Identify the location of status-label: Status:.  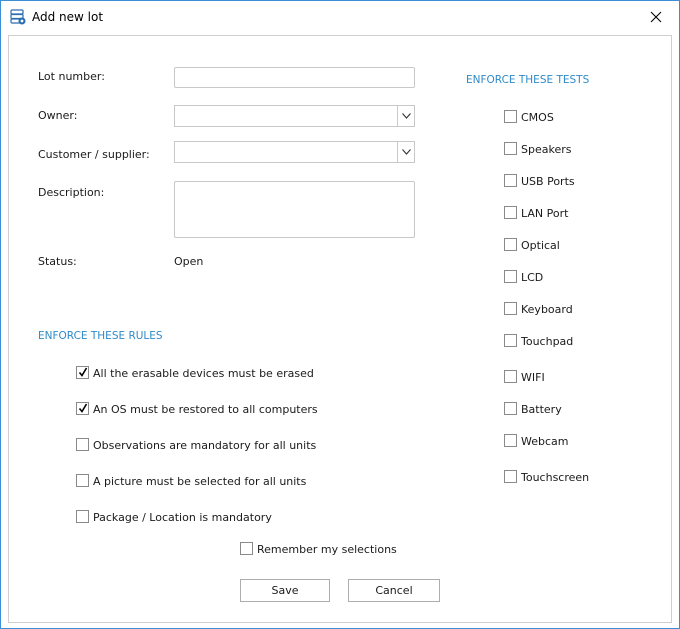
(57, 261).